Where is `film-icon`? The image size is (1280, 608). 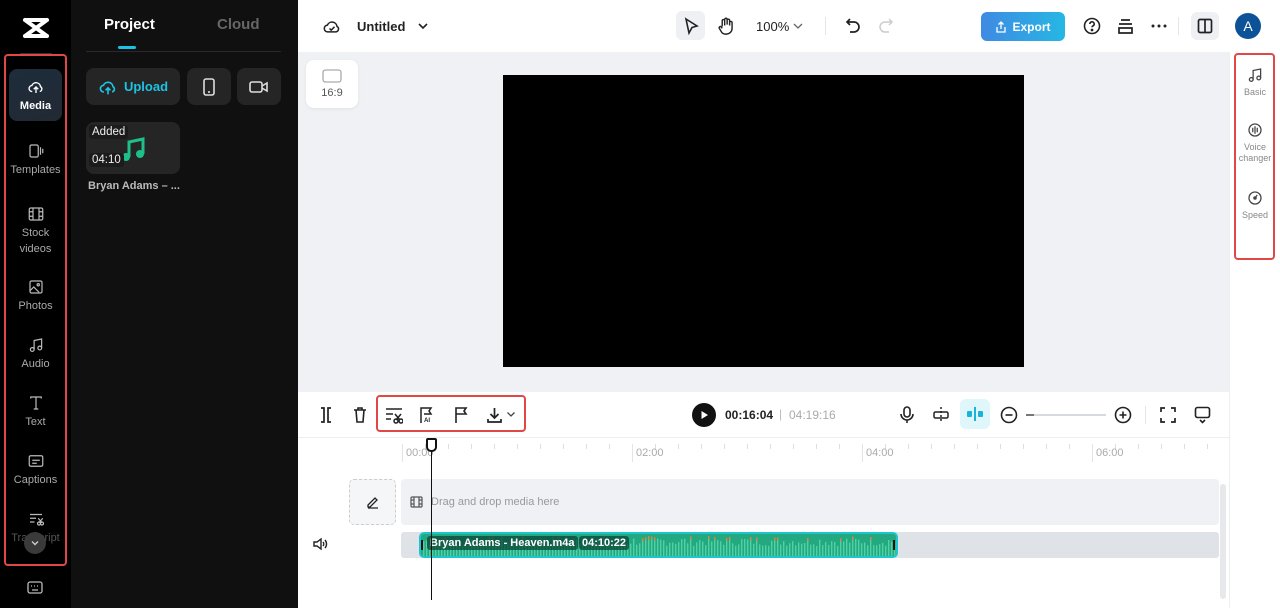 film-icon is located at coordinates (416, 502).